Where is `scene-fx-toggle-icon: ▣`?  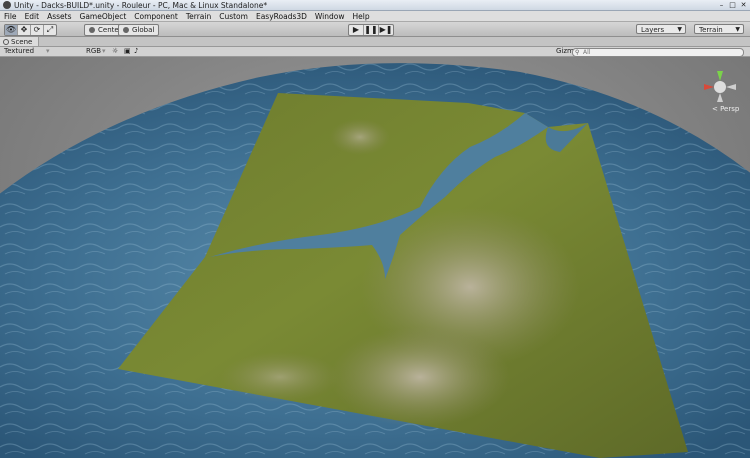 scene-fx-toggle-icon: ▣ is located at coordinates (127, 51).